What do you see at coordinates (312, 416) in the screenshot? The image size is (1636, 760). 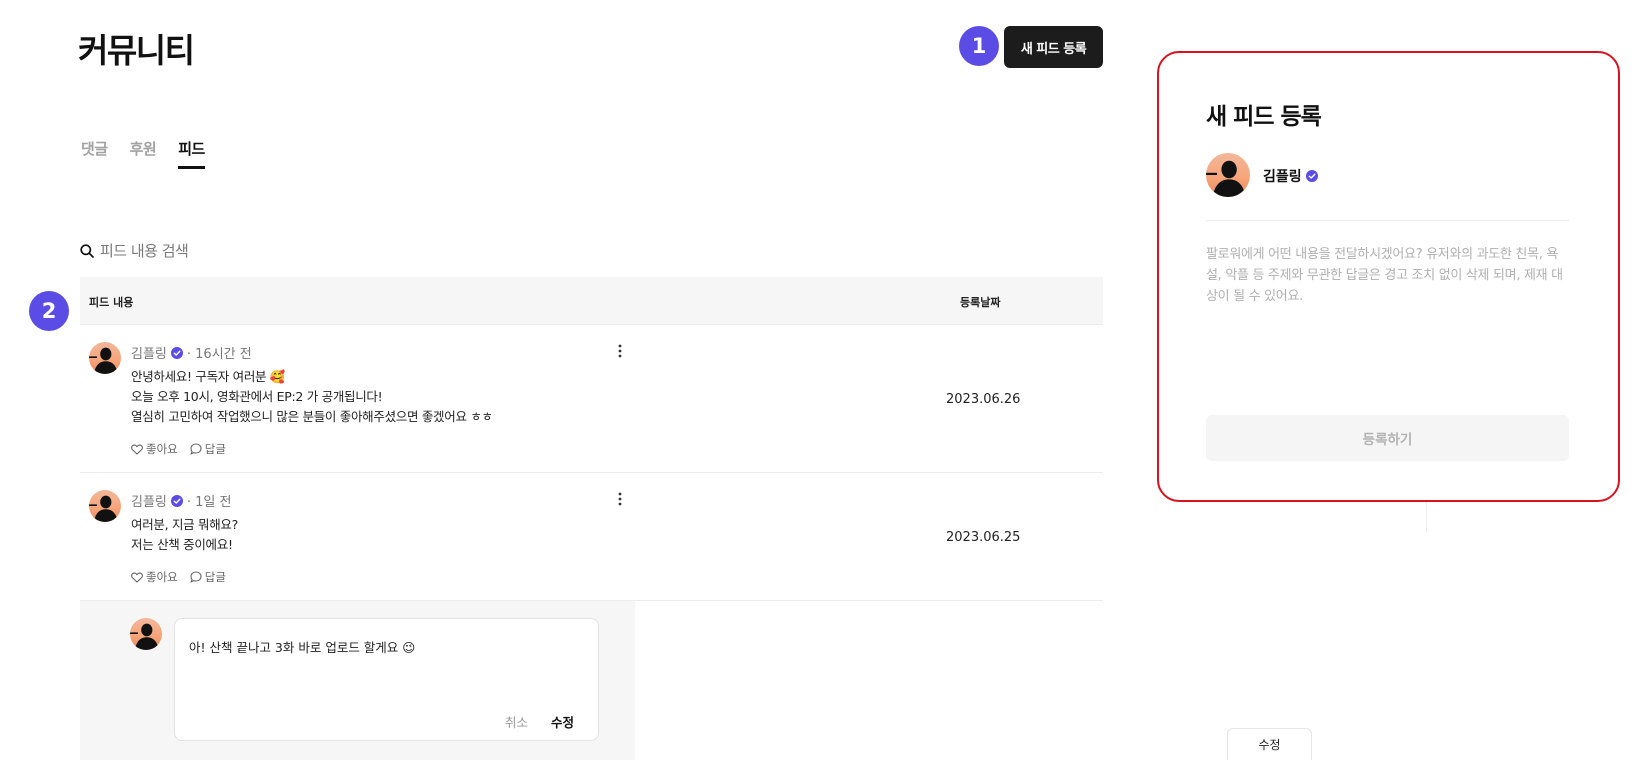 I see `feed-line: 열심히 고민하여 작업했으니 많은 분들이 좋아해주셨으면 좋겠어요 ㅎㅎ` at bounding box center [312, 416].